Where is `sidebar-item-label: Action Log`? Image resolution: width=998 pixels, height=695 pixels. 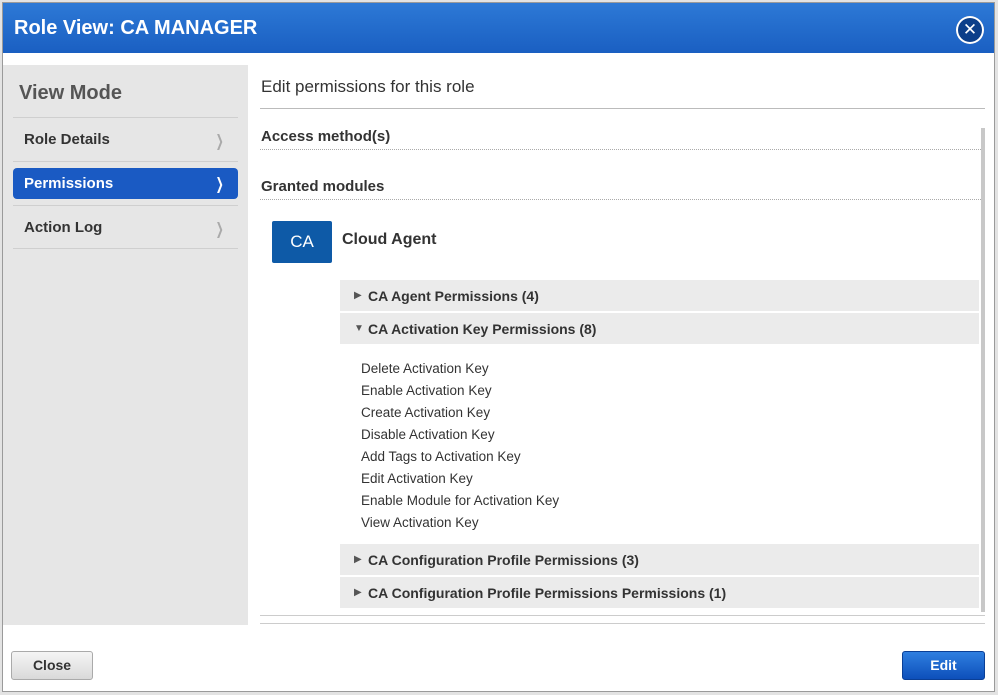
sidebar-item-label: Action Log is located at coordinates (63, 227).